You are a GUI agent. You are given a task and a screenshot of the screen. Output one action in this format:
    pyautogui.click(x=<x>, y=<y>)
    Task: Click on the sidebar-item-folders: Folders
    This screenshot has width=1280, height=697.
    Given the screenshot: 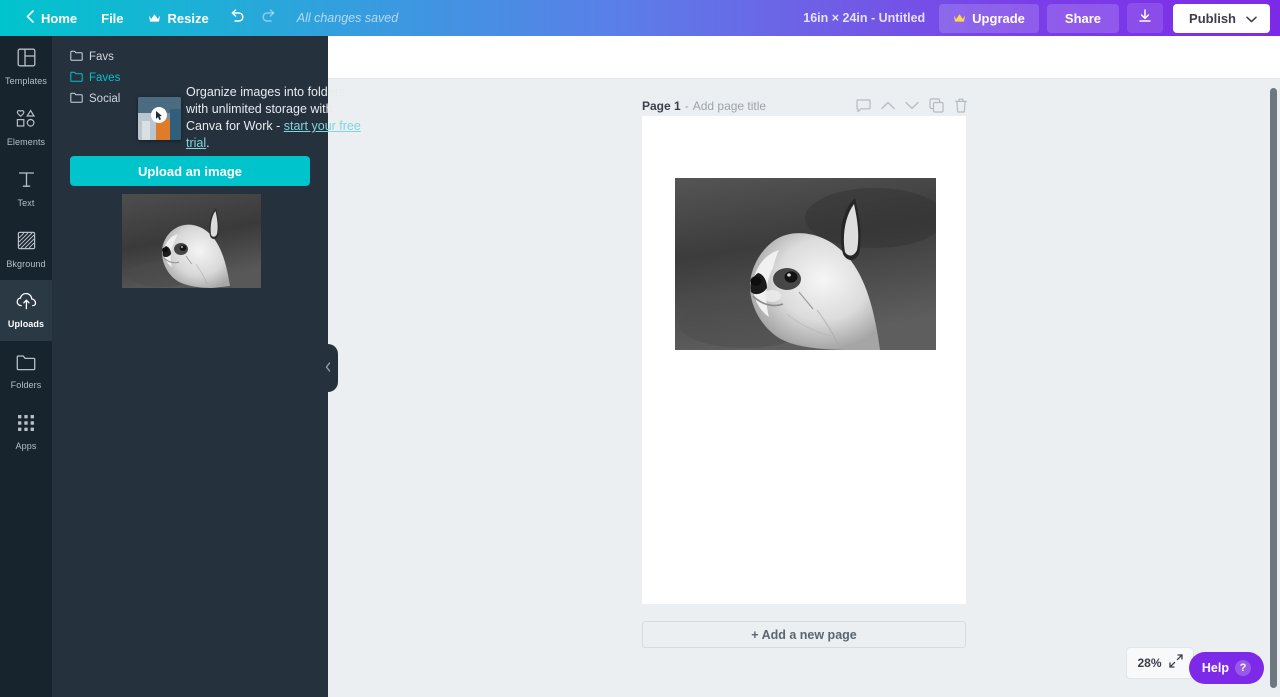 What is the action you would take?
    pyautogui.click(x=26, y=371)
    